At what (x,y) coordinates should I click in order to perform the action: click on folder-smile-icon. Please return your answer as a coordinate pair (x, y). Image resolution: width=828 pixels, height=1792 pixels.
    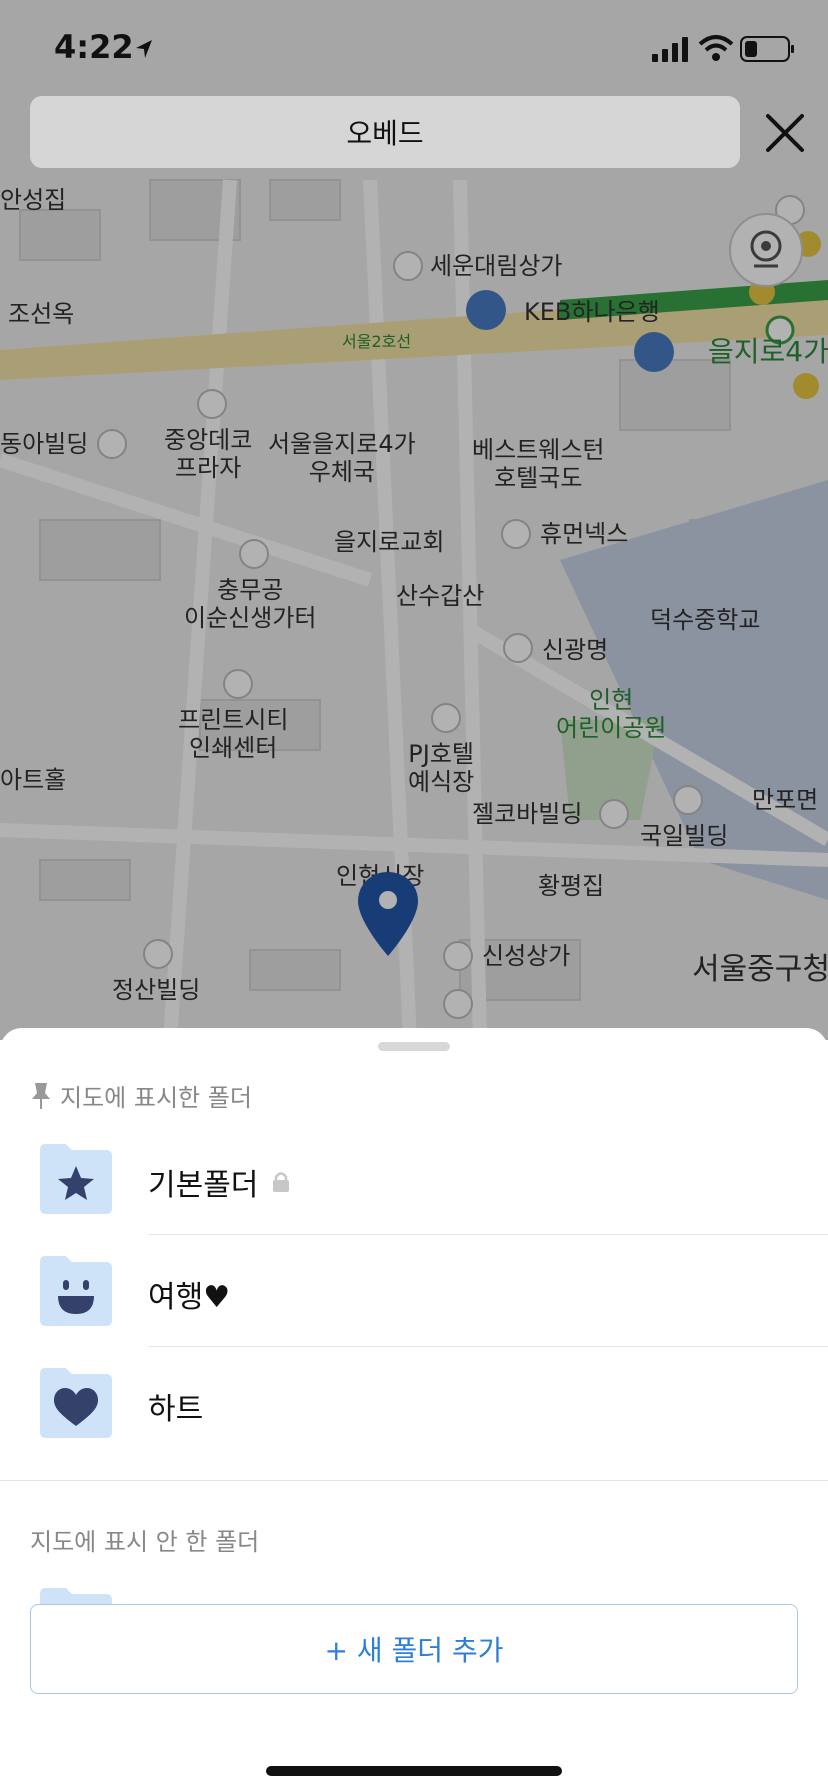
    Looking at the image, I should click on (76, 1291).